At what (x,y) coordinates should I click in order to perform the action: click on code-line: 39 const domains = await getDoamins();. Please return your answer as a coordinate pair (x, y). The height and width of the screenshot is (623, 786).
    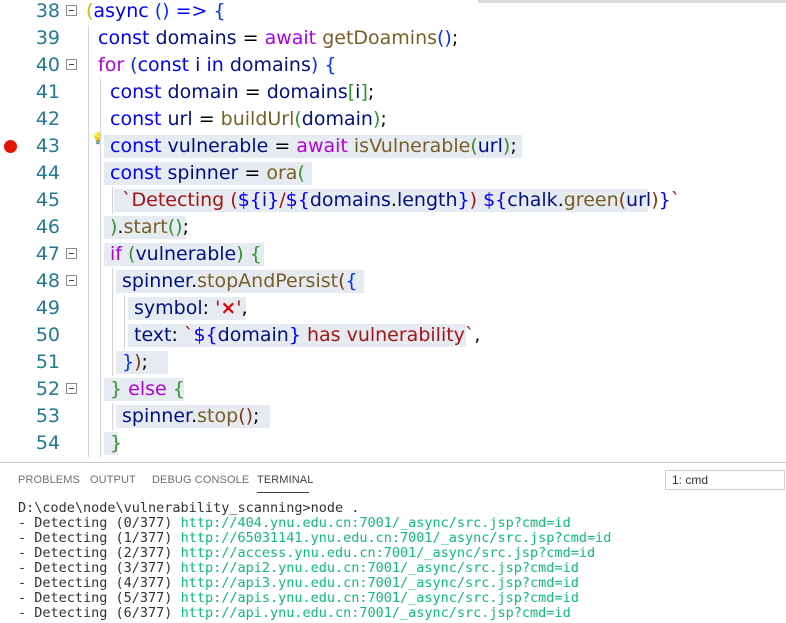
    Looking at the image, I should click on (393, 38).